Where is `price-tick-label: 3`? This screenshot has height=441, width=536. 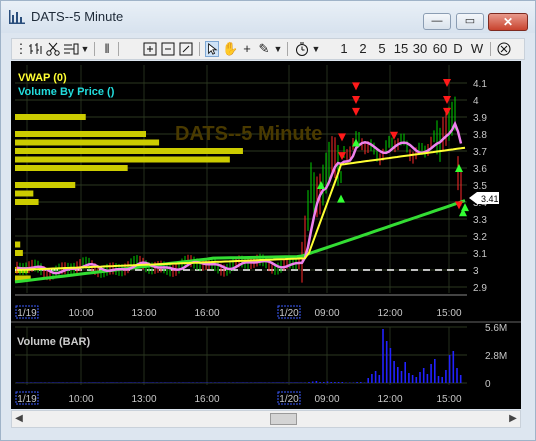 price-tick-label: 3 is located at coordinates (476, 271).